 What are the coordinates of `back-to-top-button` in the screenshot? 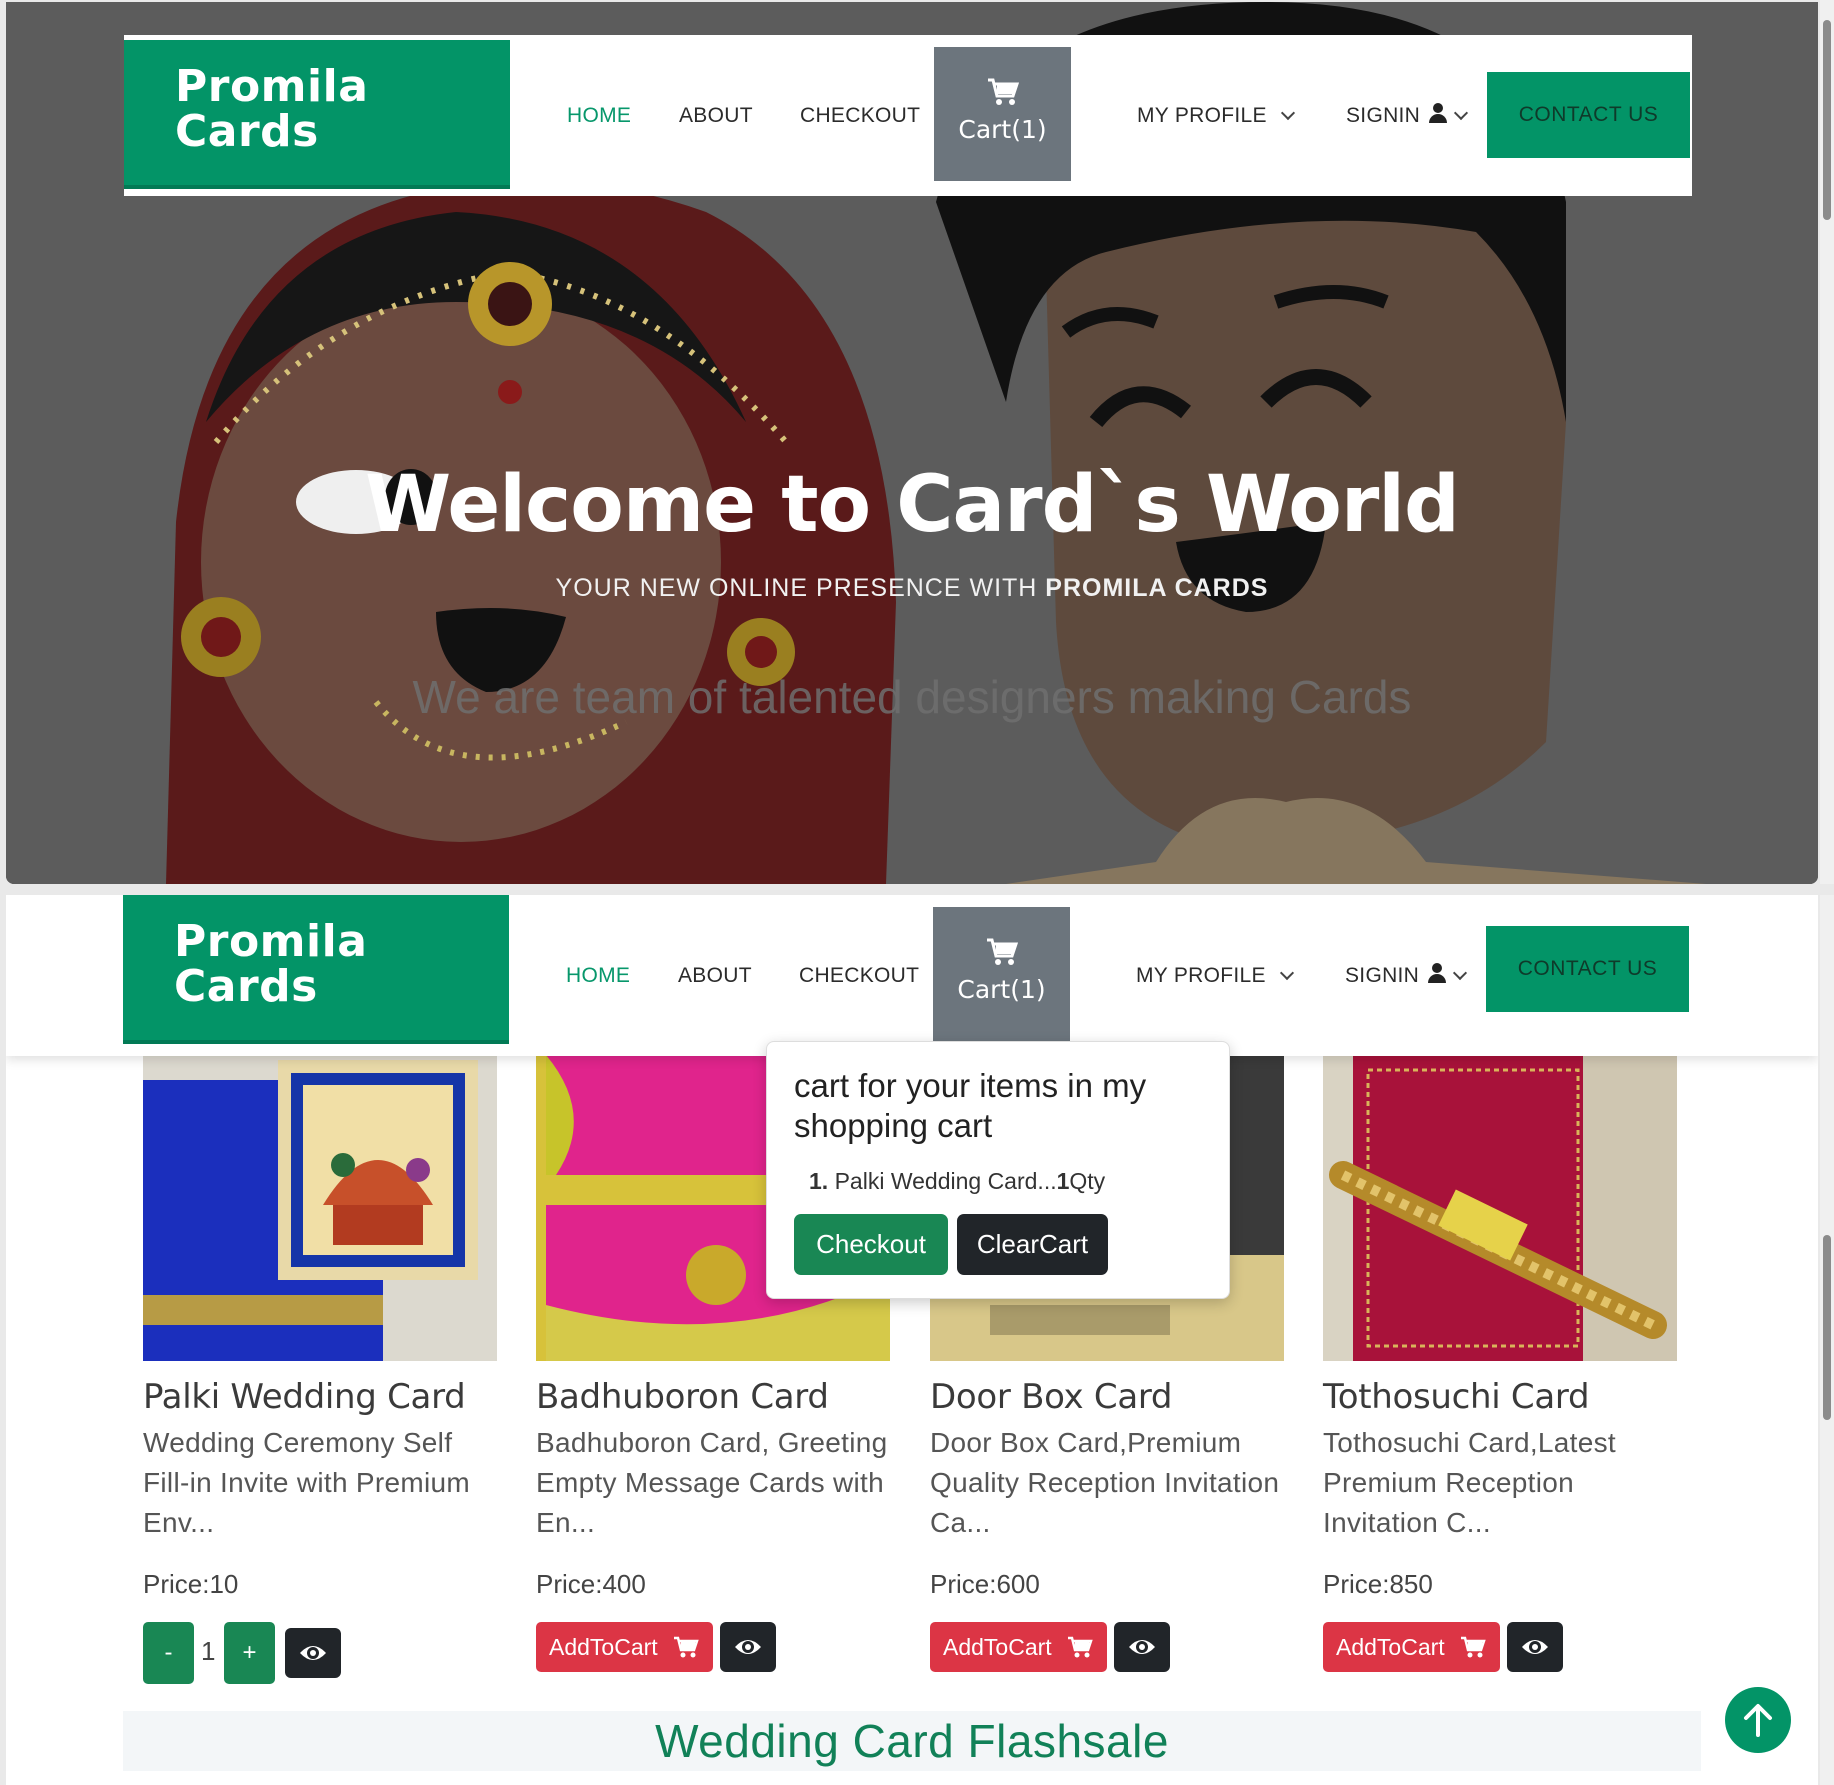 It's located at (1758, 1720).